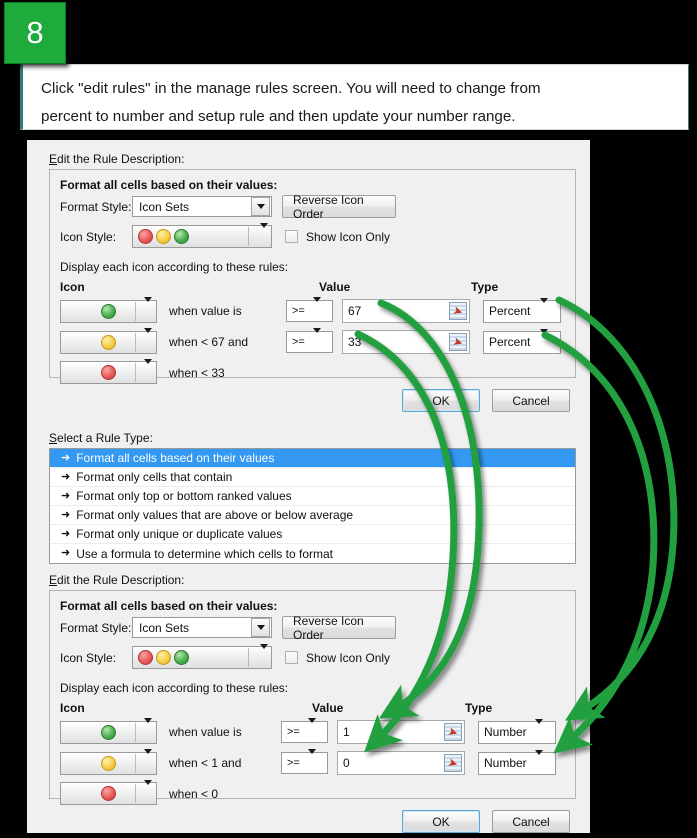 The height and width of the screenshot is (838, 697). I want to click on bottom-icon-rule-row: when value is >= 1 ➤ Number, so click(317, 731).